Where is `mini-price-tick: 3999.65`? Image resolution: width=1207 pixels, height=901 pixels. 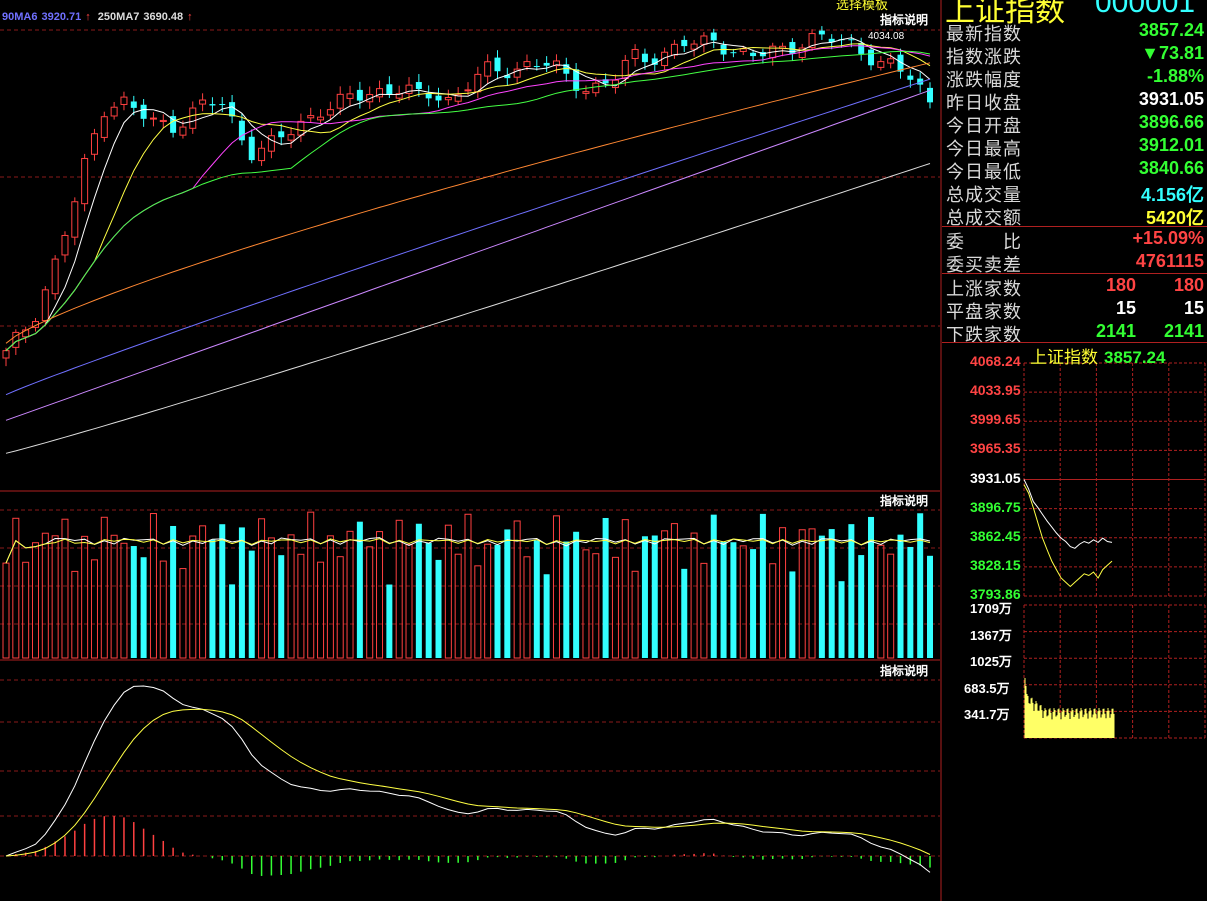 mini-price-tick: 3999.65 is located at coordinates (995, 419).